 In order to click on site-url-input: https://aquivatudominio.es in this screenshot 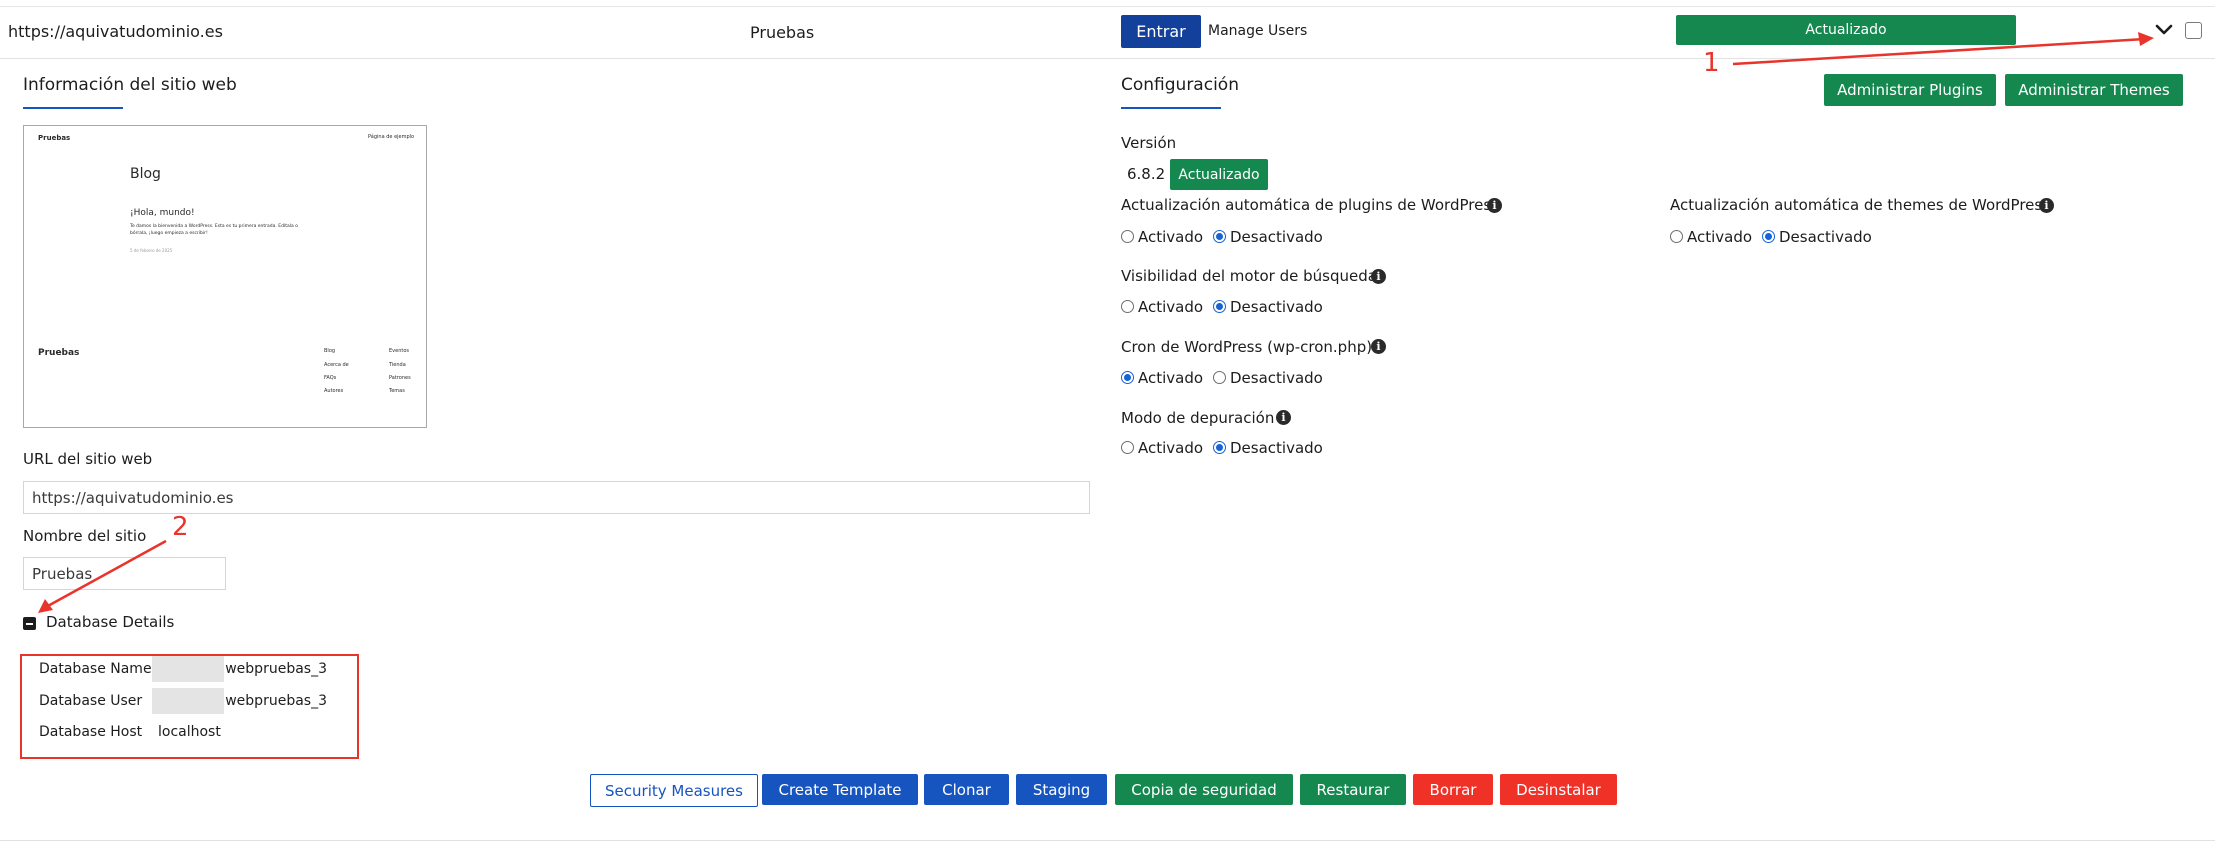, I will do `click(556, 497)`.